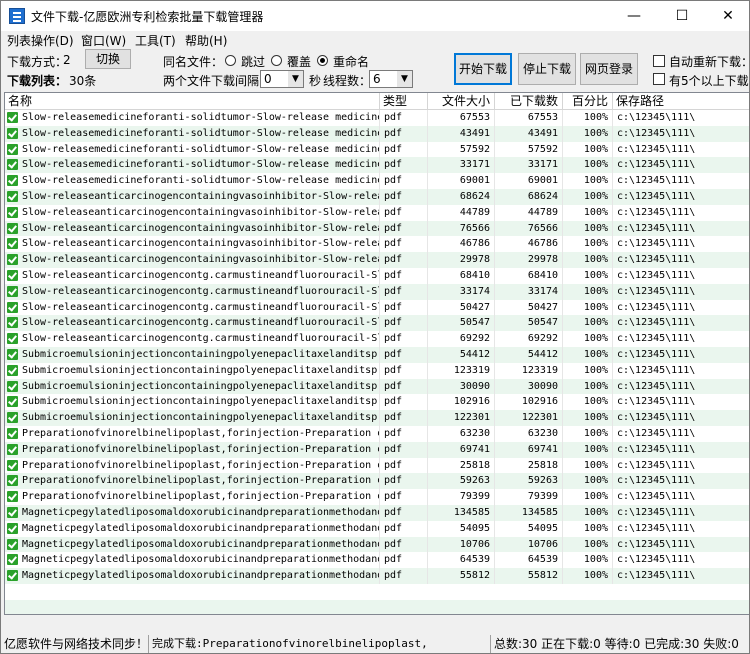  What do you see at coordinates (375, 16) in the screenshot?
I see `title-bar: 文件下载-亿愿欧洲专利检索批量下载管理器 — ☐ ✕` at bounding box center [375, 16].